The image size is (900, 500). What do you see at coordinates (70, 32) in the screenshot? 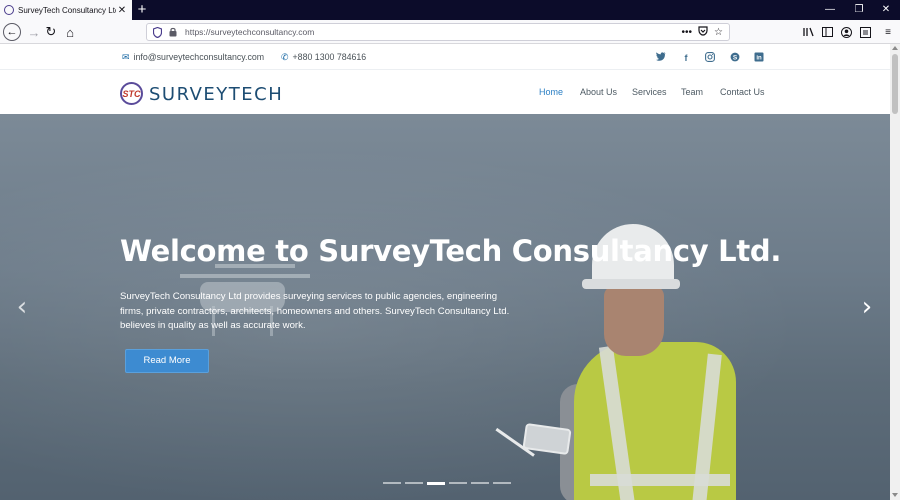
I see `home-icon: ⌂` at bounding box center [70, 32].